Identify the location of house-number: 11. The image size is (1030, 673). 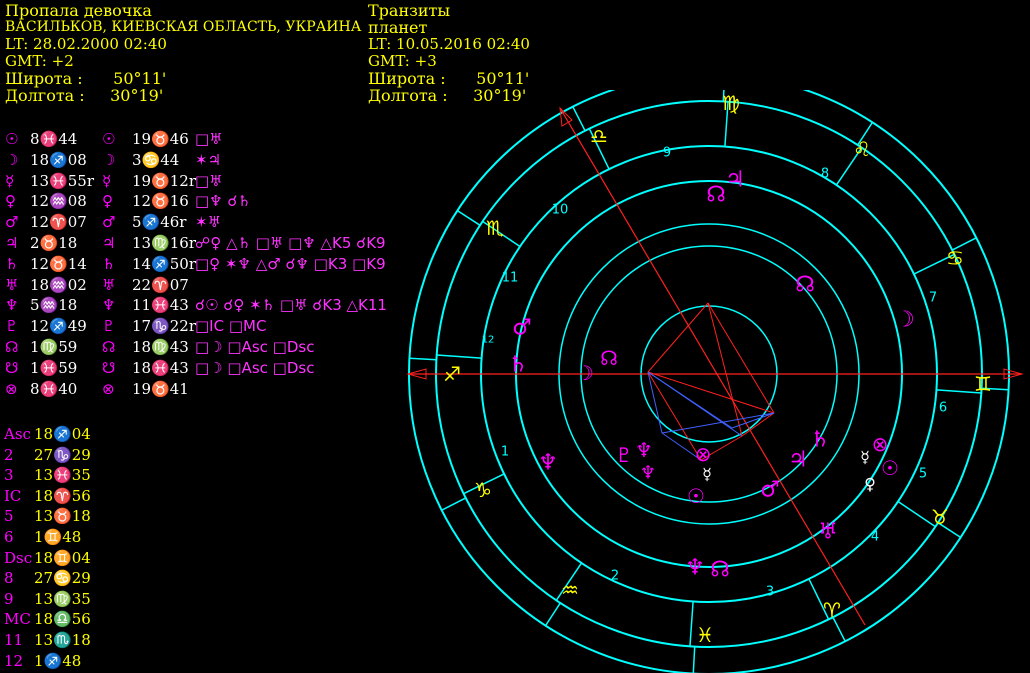
(510, 278).